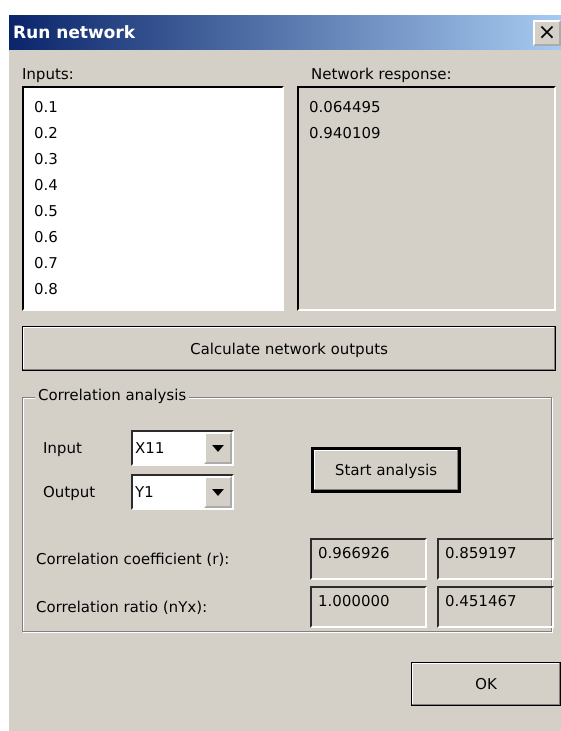  What do you see at coordinates (153, 198) in the screenshot?
I see `inputs-list: 0.1 0.2 0.3 0.4 0.5 0.6 0.7 0.8` at bounding box center [153, 198].